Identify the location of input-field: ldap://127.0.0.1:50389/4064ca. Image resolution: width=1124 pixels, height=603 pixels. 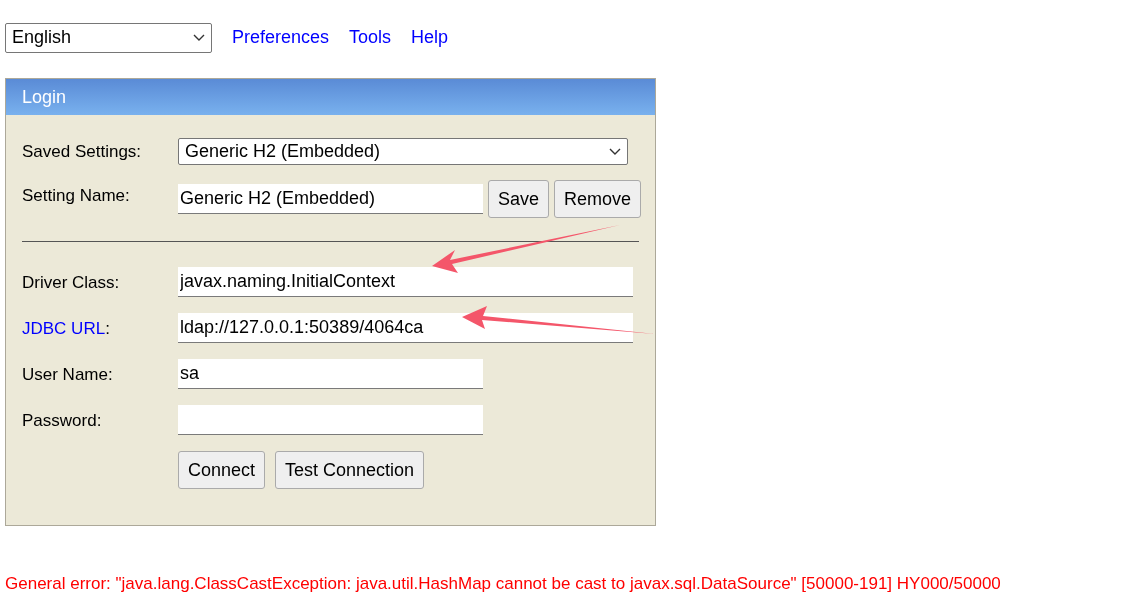
(405, 328).